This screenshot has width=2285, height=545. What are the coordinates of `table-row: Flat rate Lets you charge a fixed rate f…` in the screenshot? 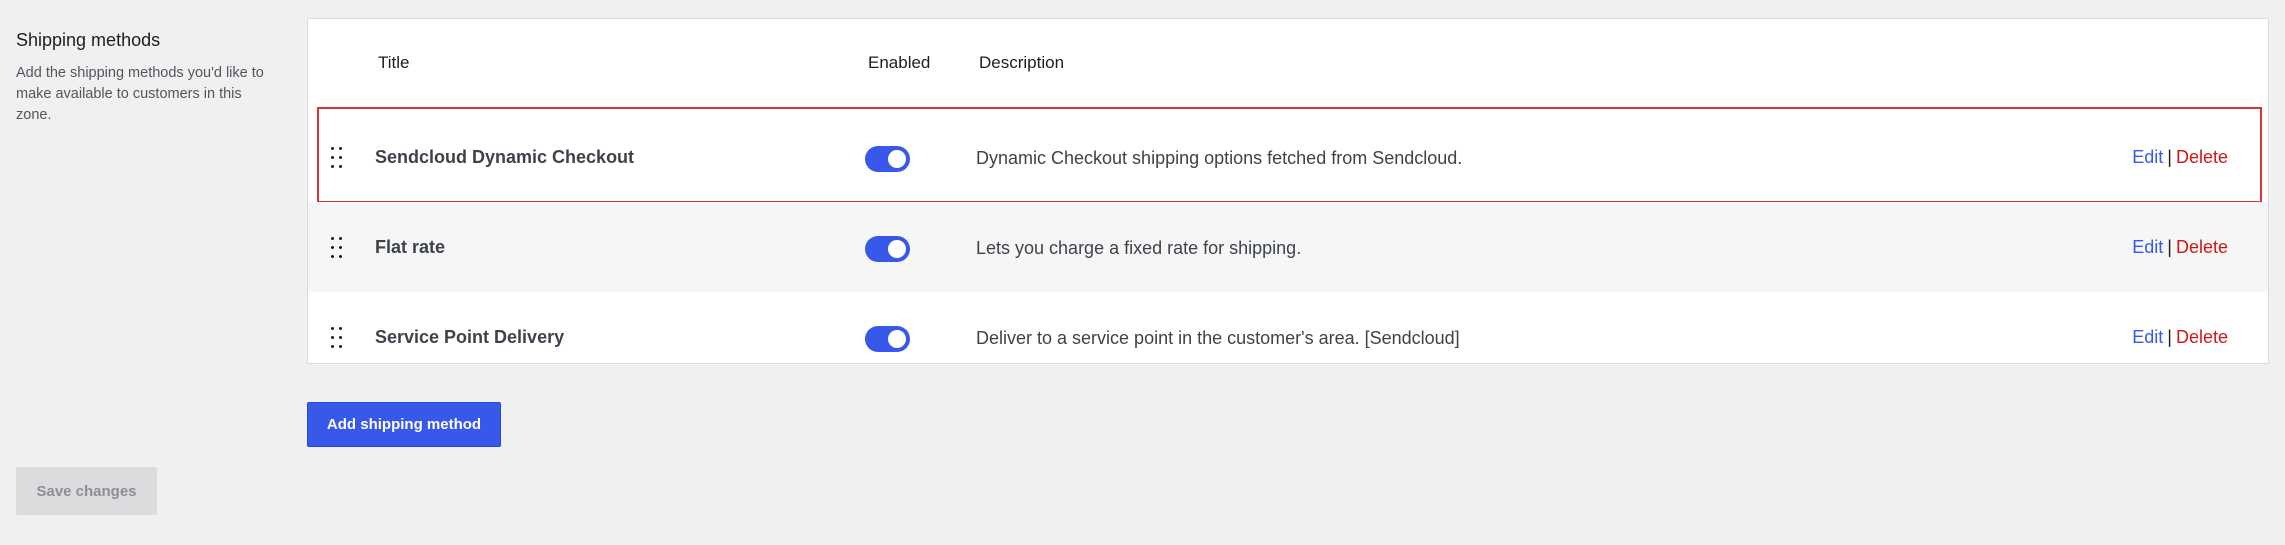 It's located at (1288, 247).